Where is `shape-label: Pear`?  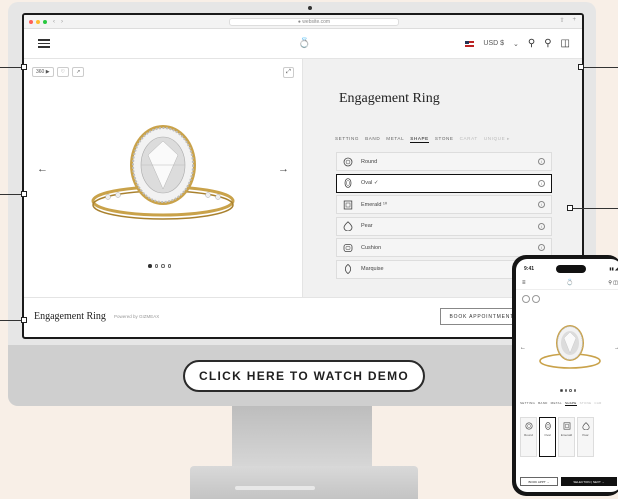 shape-label: Pear is located at coordinates (585, 435).